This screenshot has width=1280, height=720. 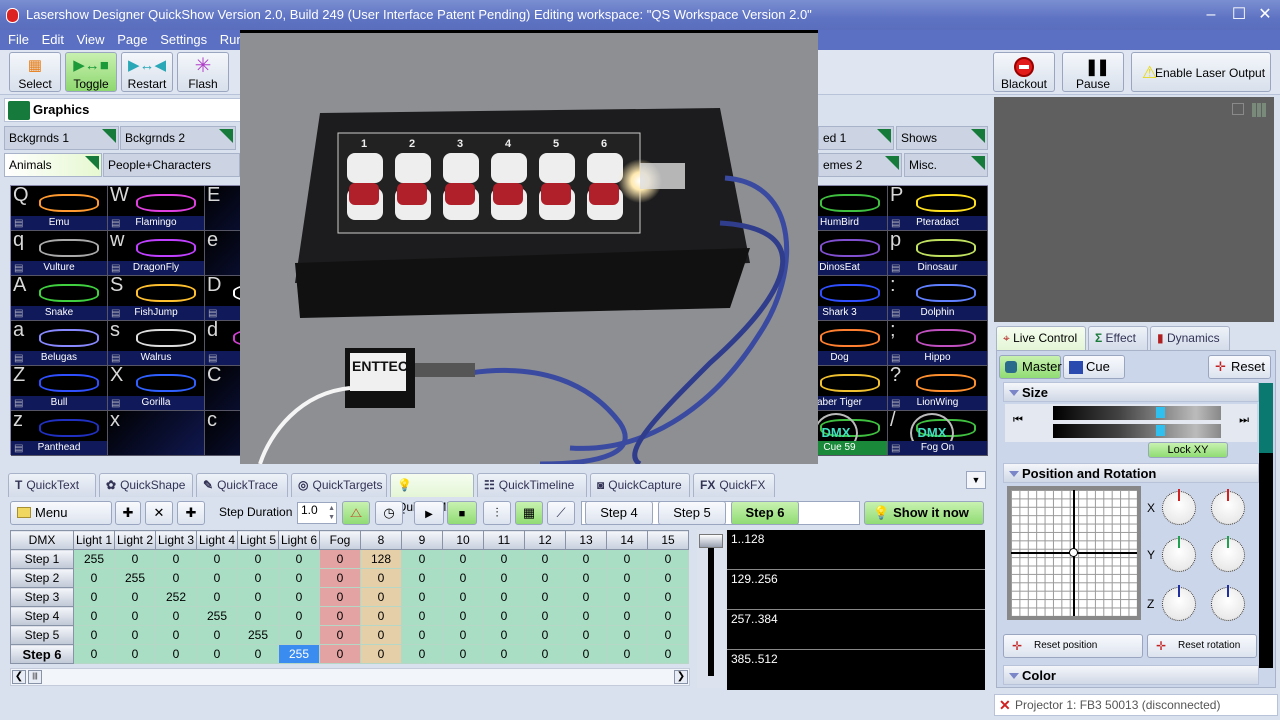 I want to click on add-step-button: ✚, so click(x=128, y=513).